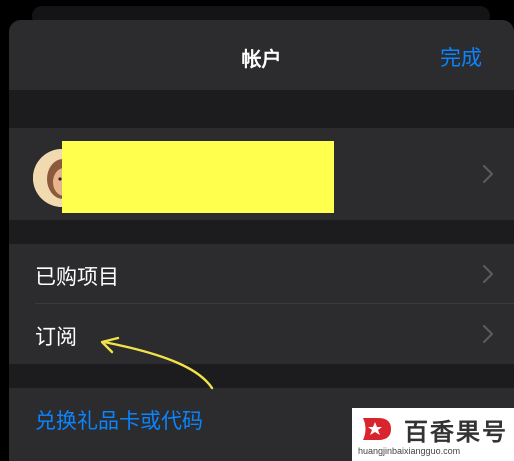  What do you see at coordinates (261, 274) in the screenshot?
I see `purchased-row: 已购项目` at bounding box center [261, 274].